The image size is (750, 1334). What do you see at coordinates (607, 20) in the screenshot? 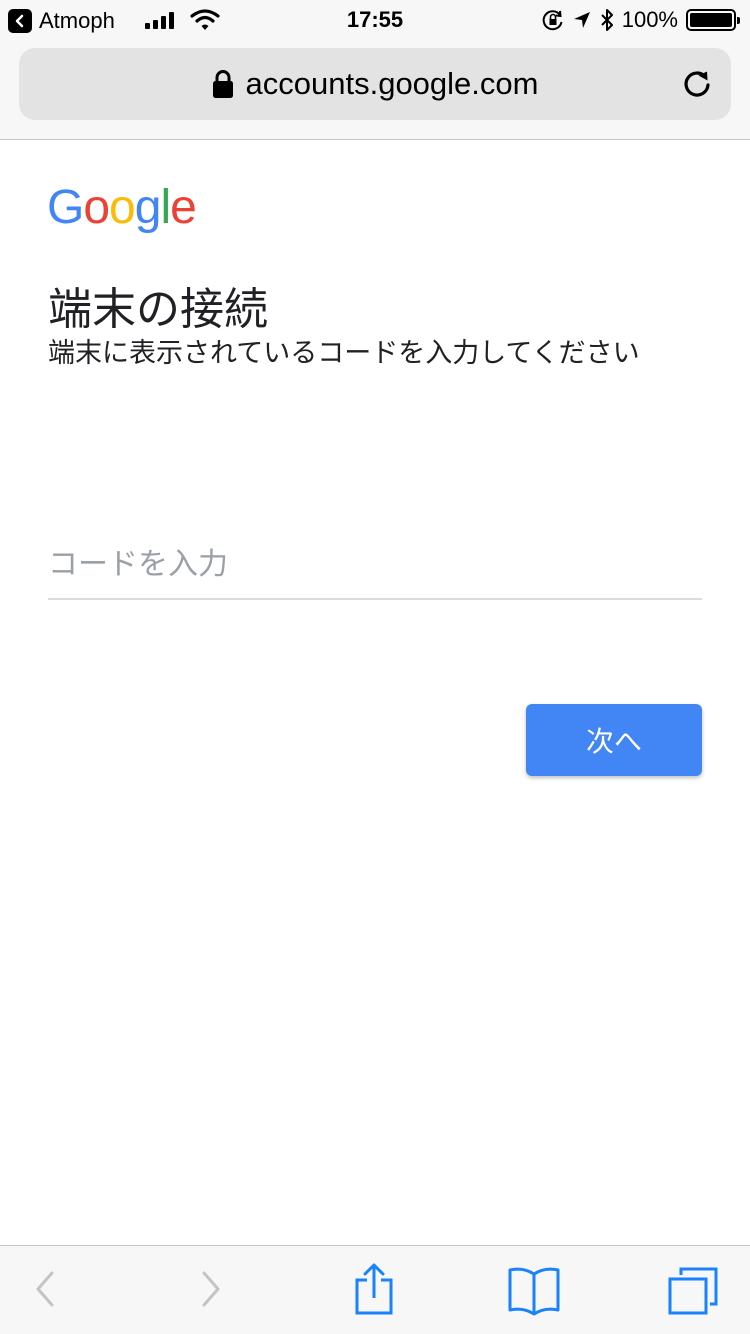
I see `bluetooth-icon` at bounding box center [607, 20].